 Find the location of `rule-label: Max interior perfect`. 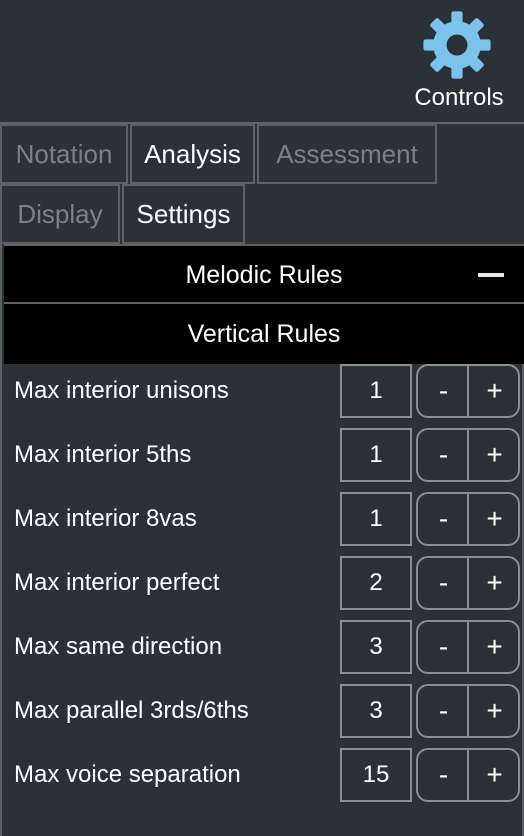

rule-label: Max interior perfect is located at coordinates (117, 582).